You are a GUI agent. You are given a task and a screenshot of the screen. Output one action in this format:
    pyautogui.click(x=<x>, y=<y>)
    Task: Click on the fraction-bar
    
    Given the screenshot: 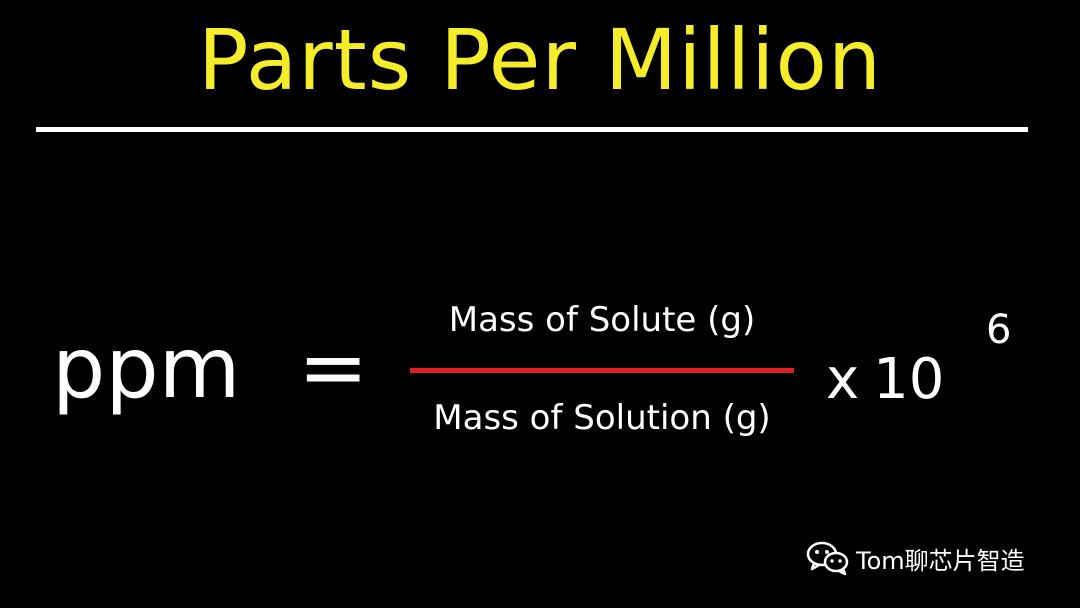 What is the action you would take?
    pyautogui.click(x=602, y=370)
    